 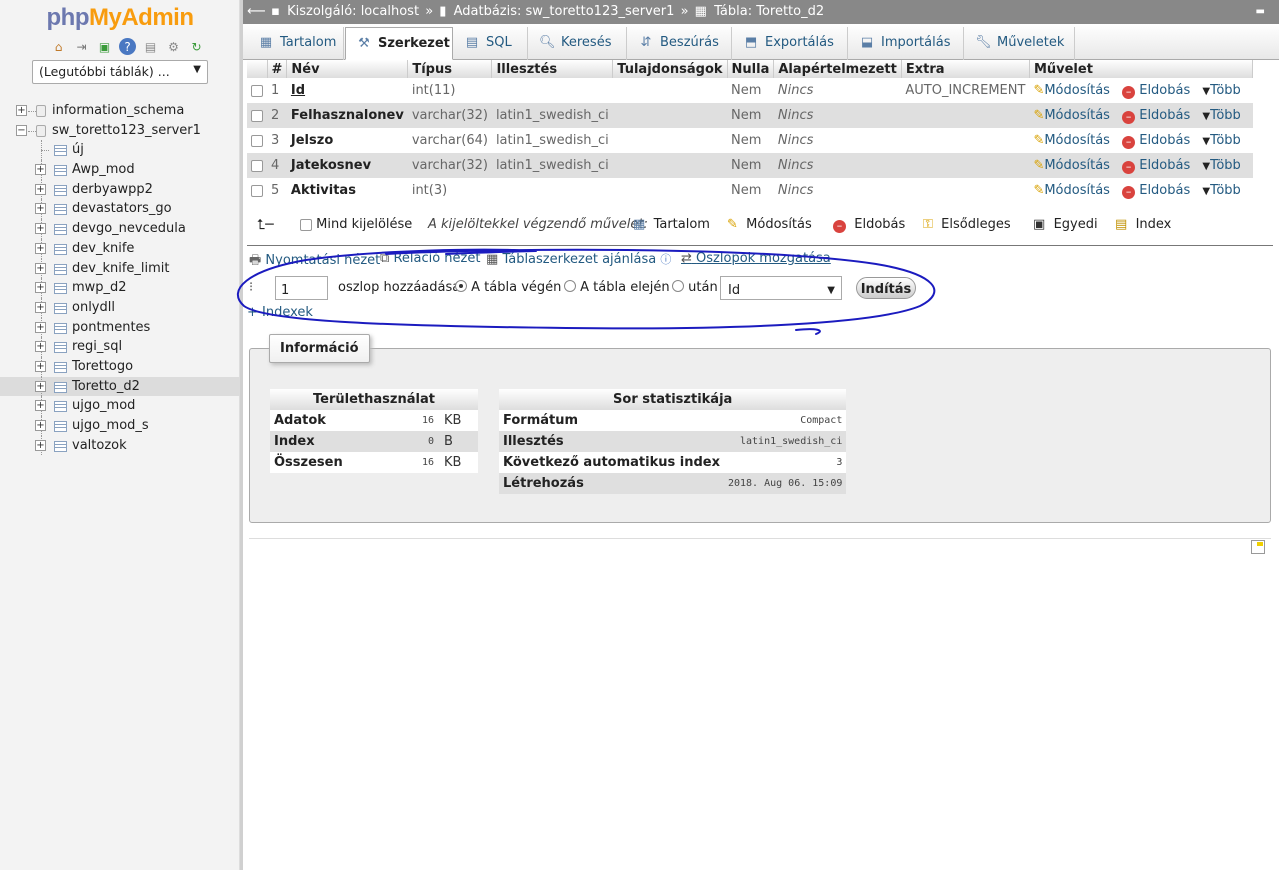 What do you see at coordinates (1065, 225) in the screenshot?
I see `bulk-unique-button: ▣ Egyedi` at bounding box center [1065, 225].